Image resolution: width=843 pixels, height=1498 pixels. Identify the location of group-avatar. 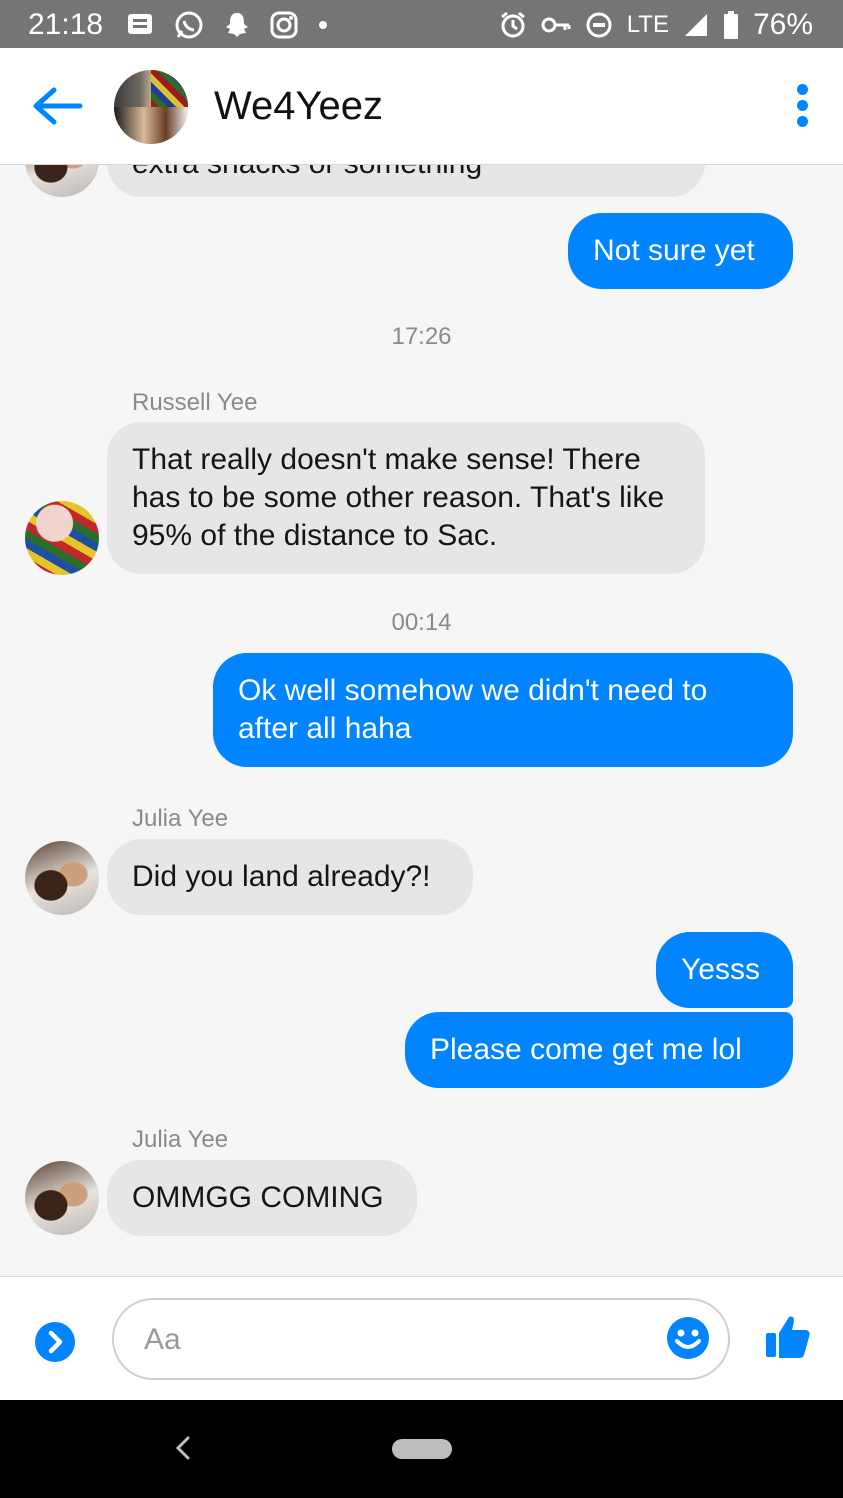
(151, 107).